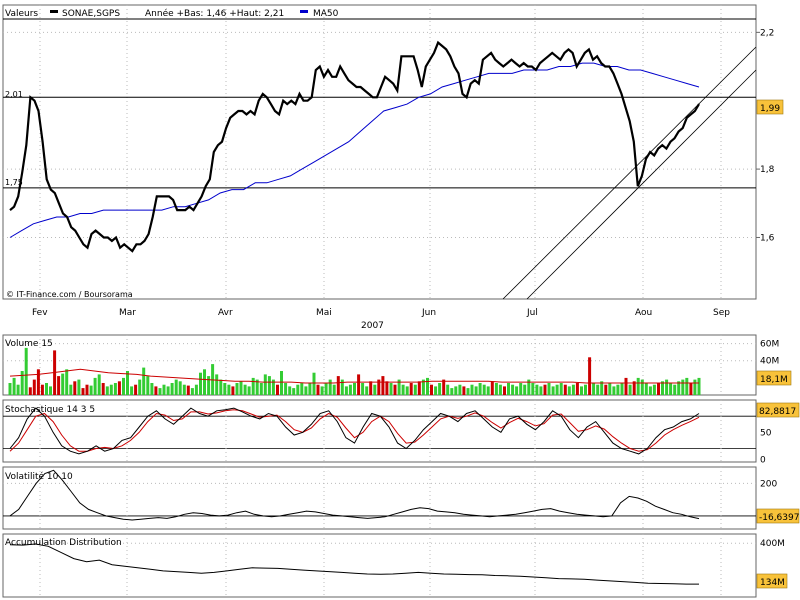 This screenshot has width=800, height=600. What do you see at coordinates (127, 313) in the screenshot?
I see `month-label: Mar` at bounding box center [127, 313].